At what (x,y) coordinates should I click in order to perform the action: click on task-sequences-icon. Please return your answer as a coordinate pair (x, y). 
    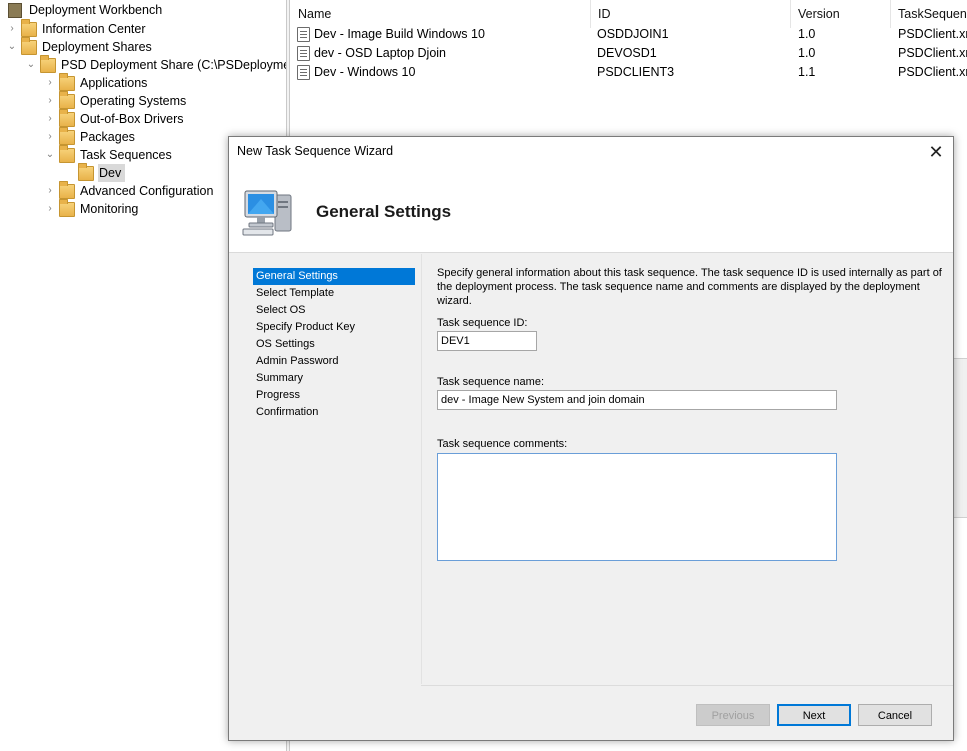
    Looking at the image, I should click on (67, 153).